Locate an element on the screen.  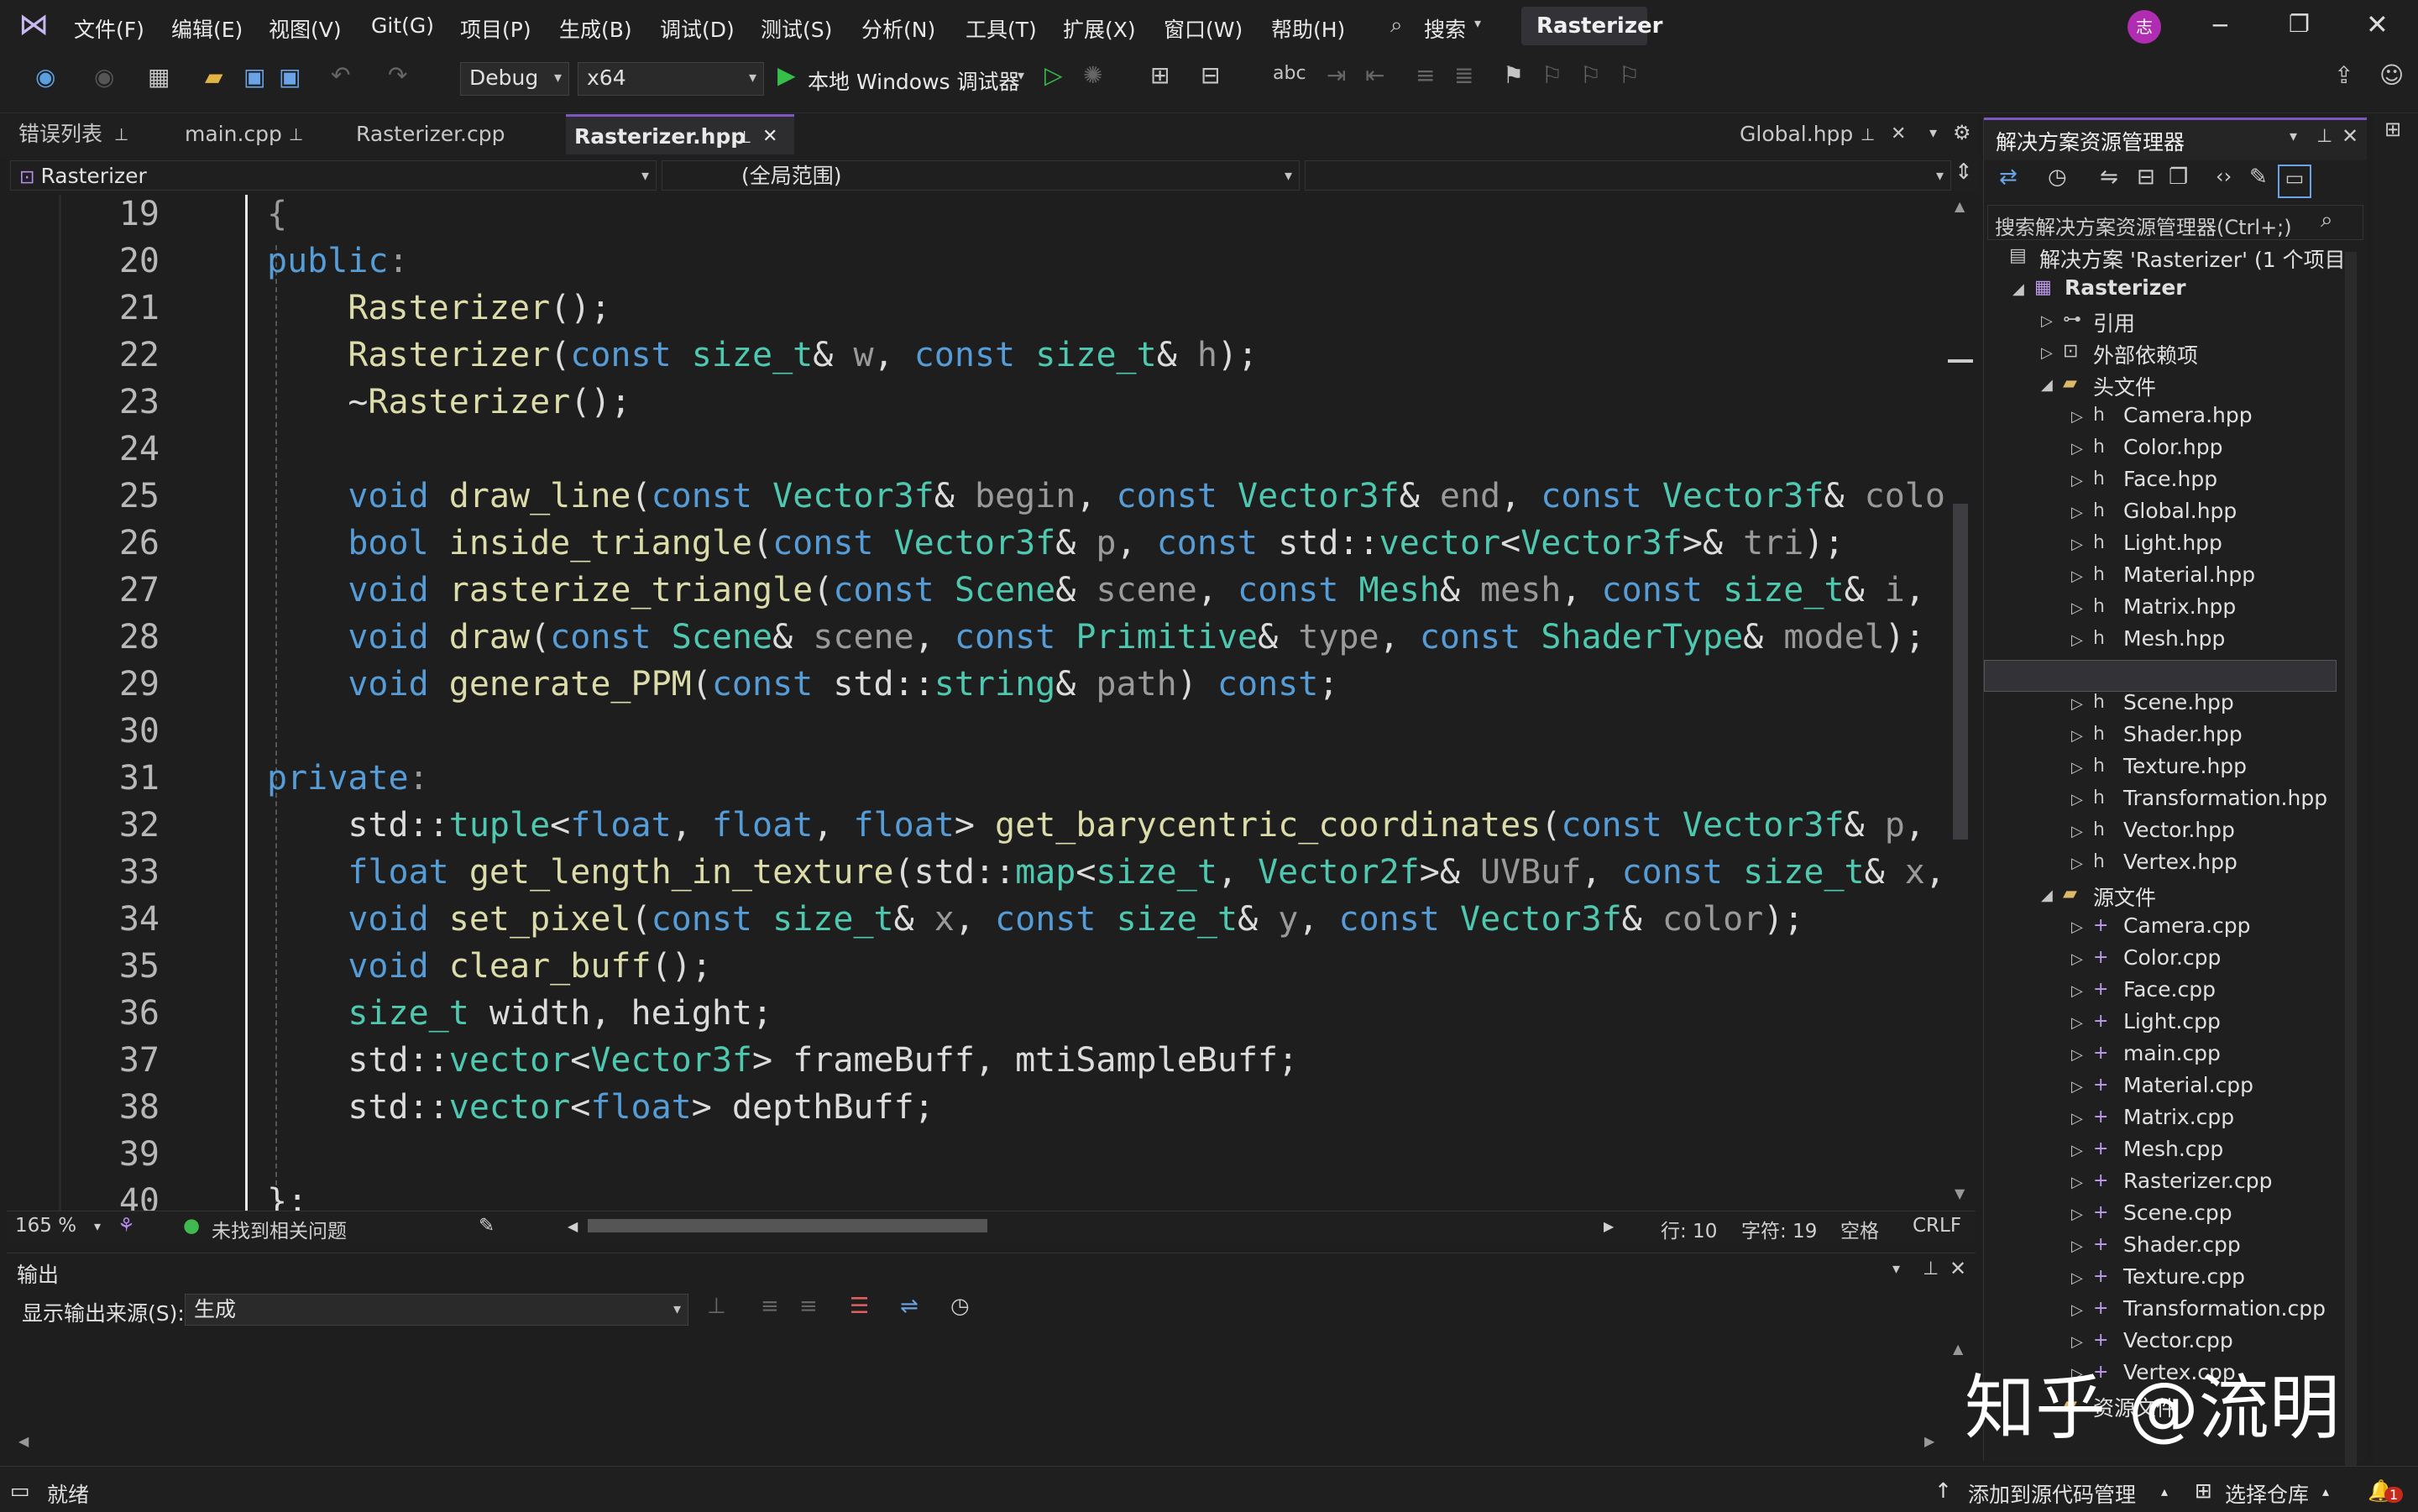
find-in-files-icon: ⊞ is located at coordinates (1160, 75).